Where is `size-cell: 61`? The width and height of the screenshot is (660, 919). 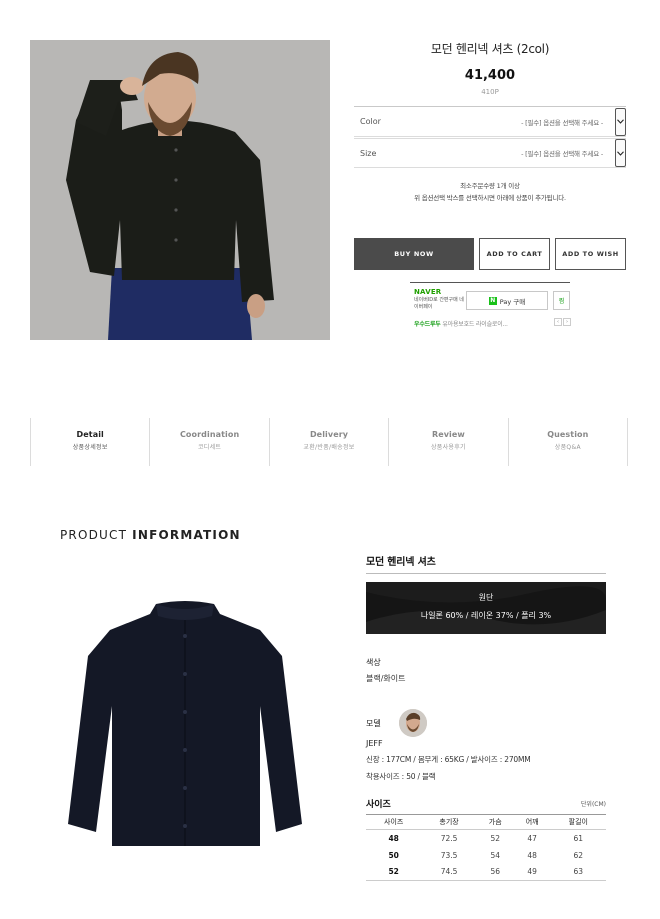
size-cell: 61 is located at coordinates (578, 838).